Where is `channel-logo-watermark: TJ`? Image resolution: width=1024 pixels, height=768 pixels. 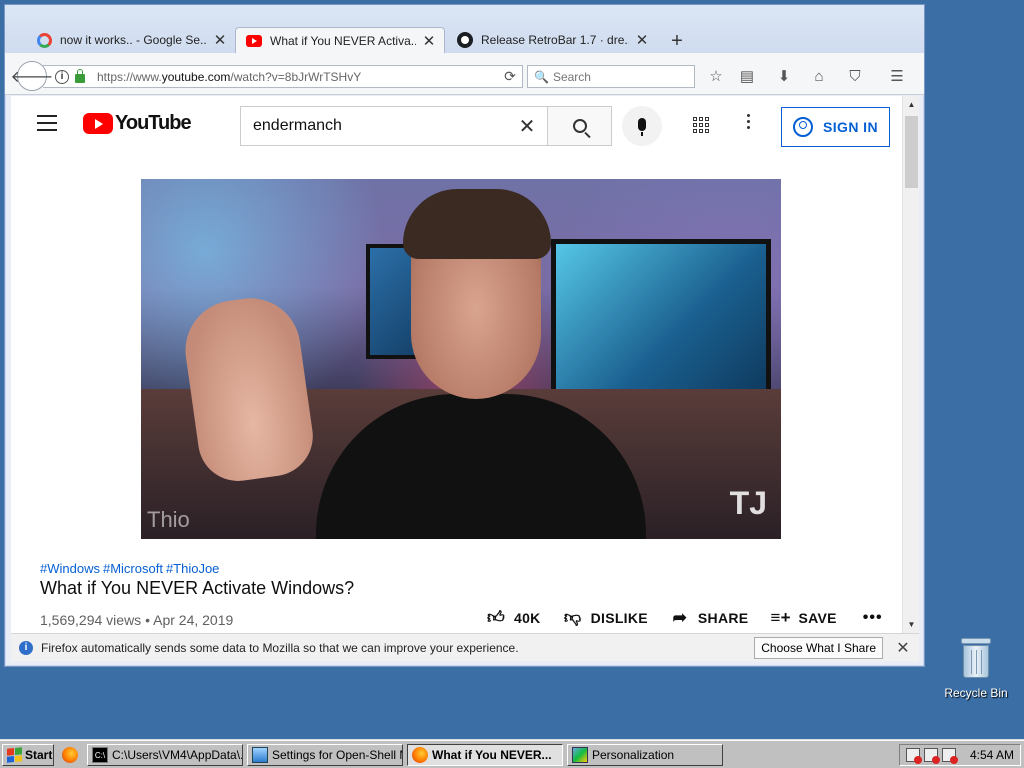
channel-logo-watermark: TJ is located at coordinates (748, 503).